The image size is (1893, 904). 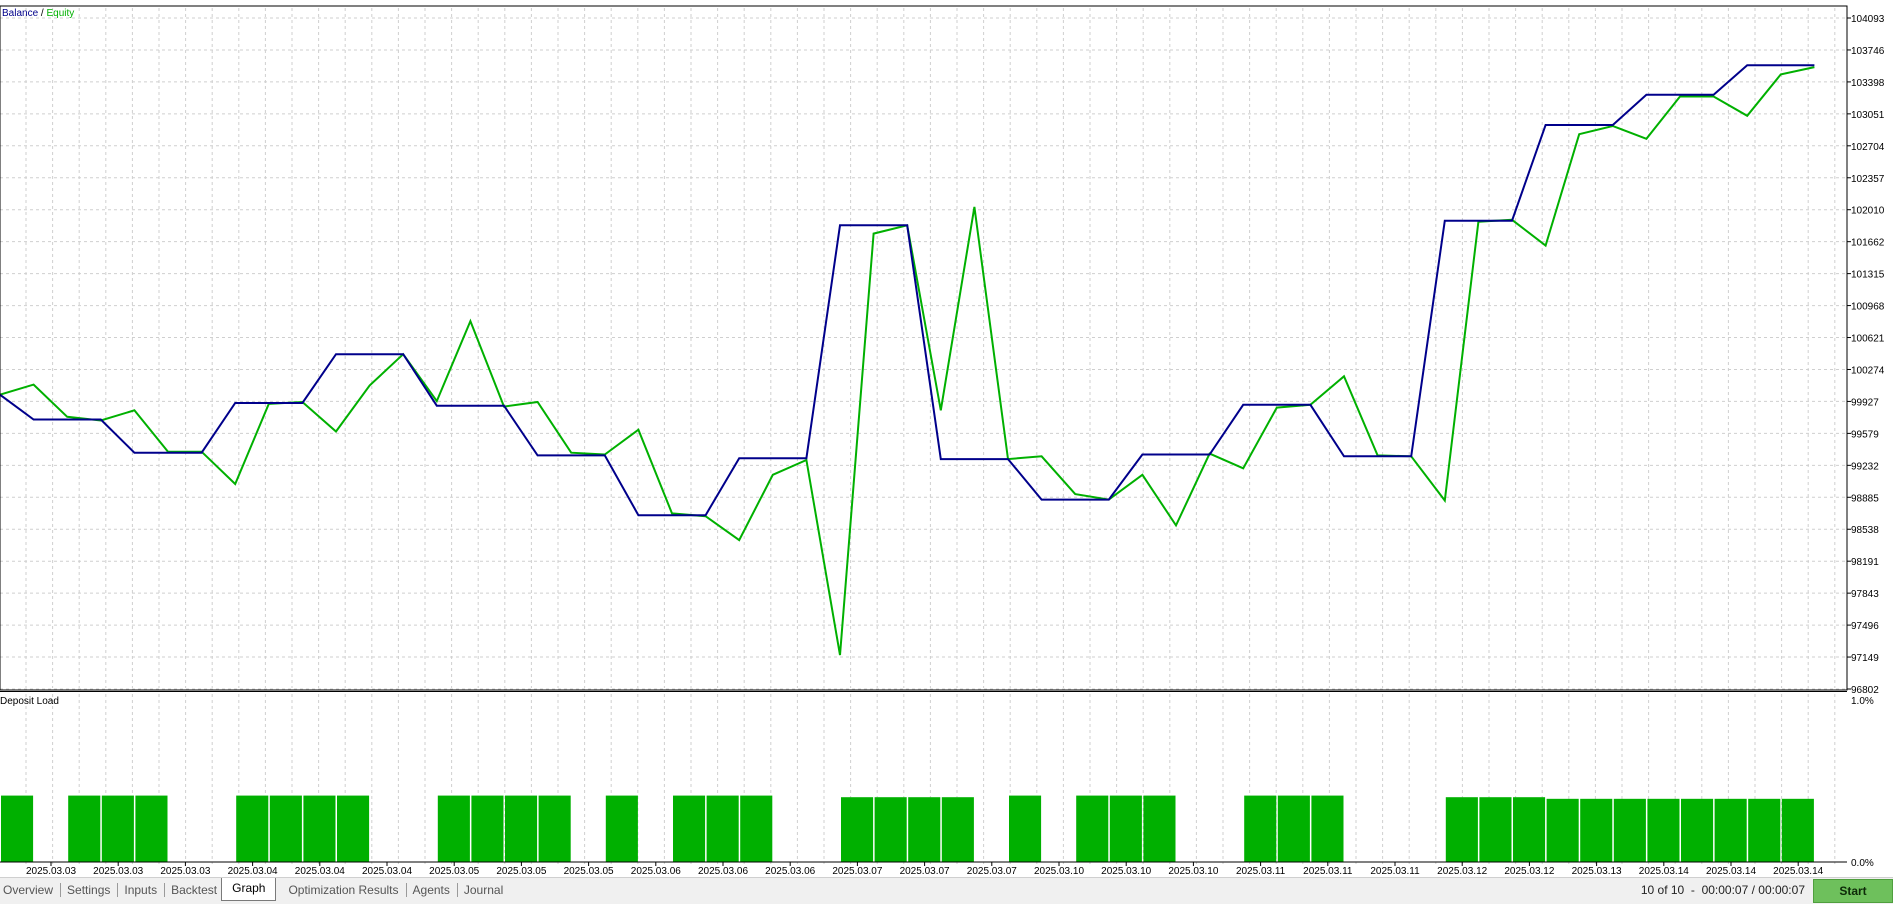 I want to click on tab-optimization-results: Optimization Results, so click(x=343, y=890).